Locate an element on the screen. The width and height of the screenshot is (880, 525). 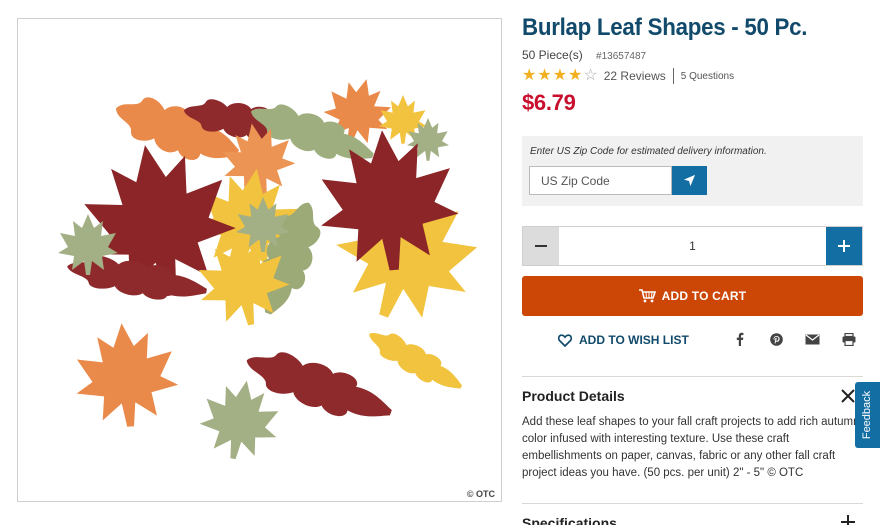
minus-icon is located at coordinates (541, 246).